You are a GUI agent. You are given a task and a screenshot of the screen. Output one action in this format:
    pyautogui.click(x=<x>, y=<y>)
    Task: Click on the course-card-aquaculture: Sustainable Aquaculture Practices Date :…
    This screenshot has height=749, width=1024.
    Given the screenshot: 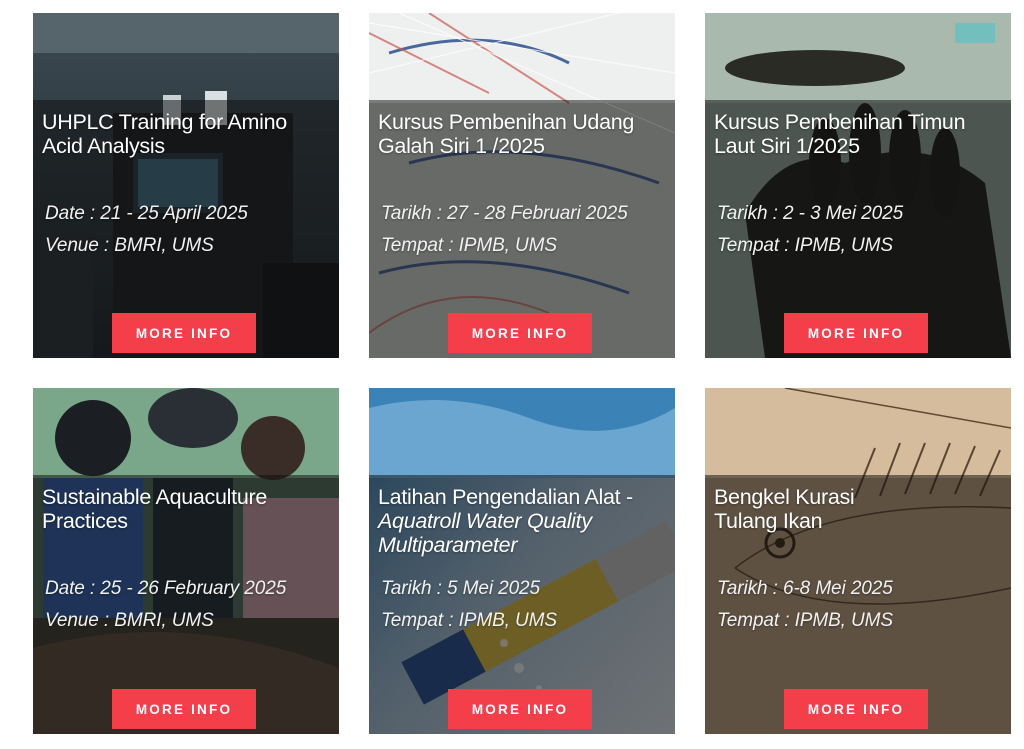 What is the action you would take?
    pyautogui.click(x=186, y=561)
    